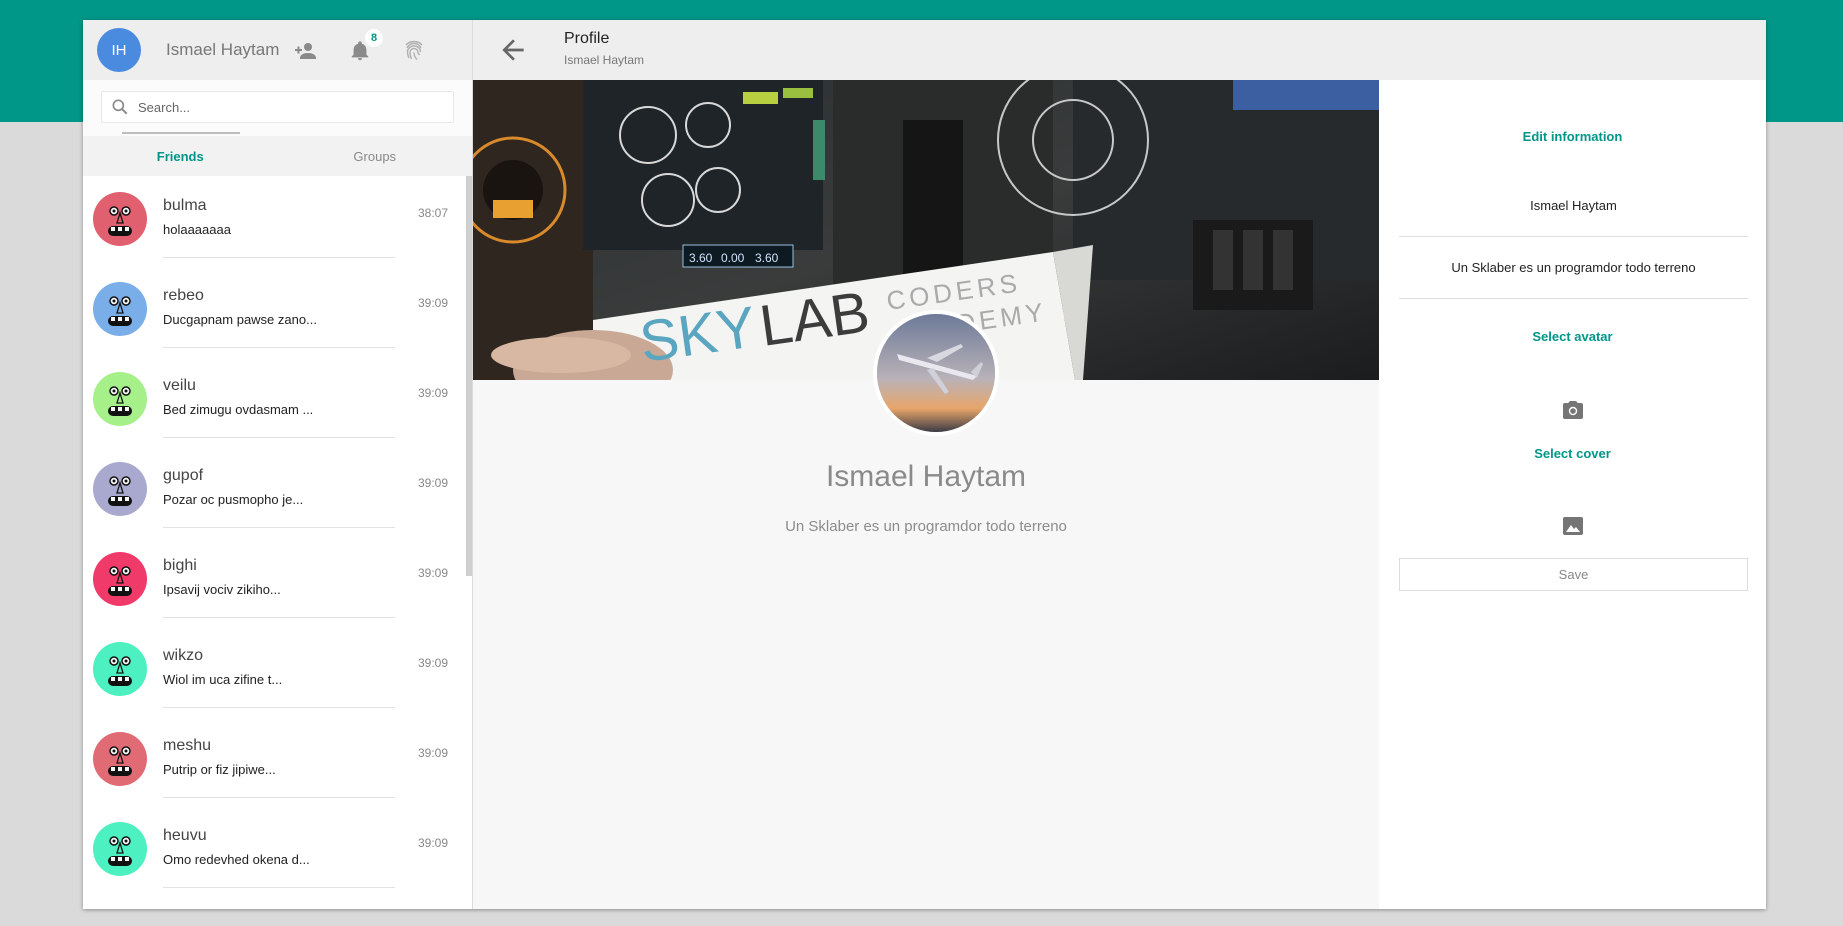 This screenshot has width=1843, height=926. I want to click on contact-name: heuvu, so click(185, 835).